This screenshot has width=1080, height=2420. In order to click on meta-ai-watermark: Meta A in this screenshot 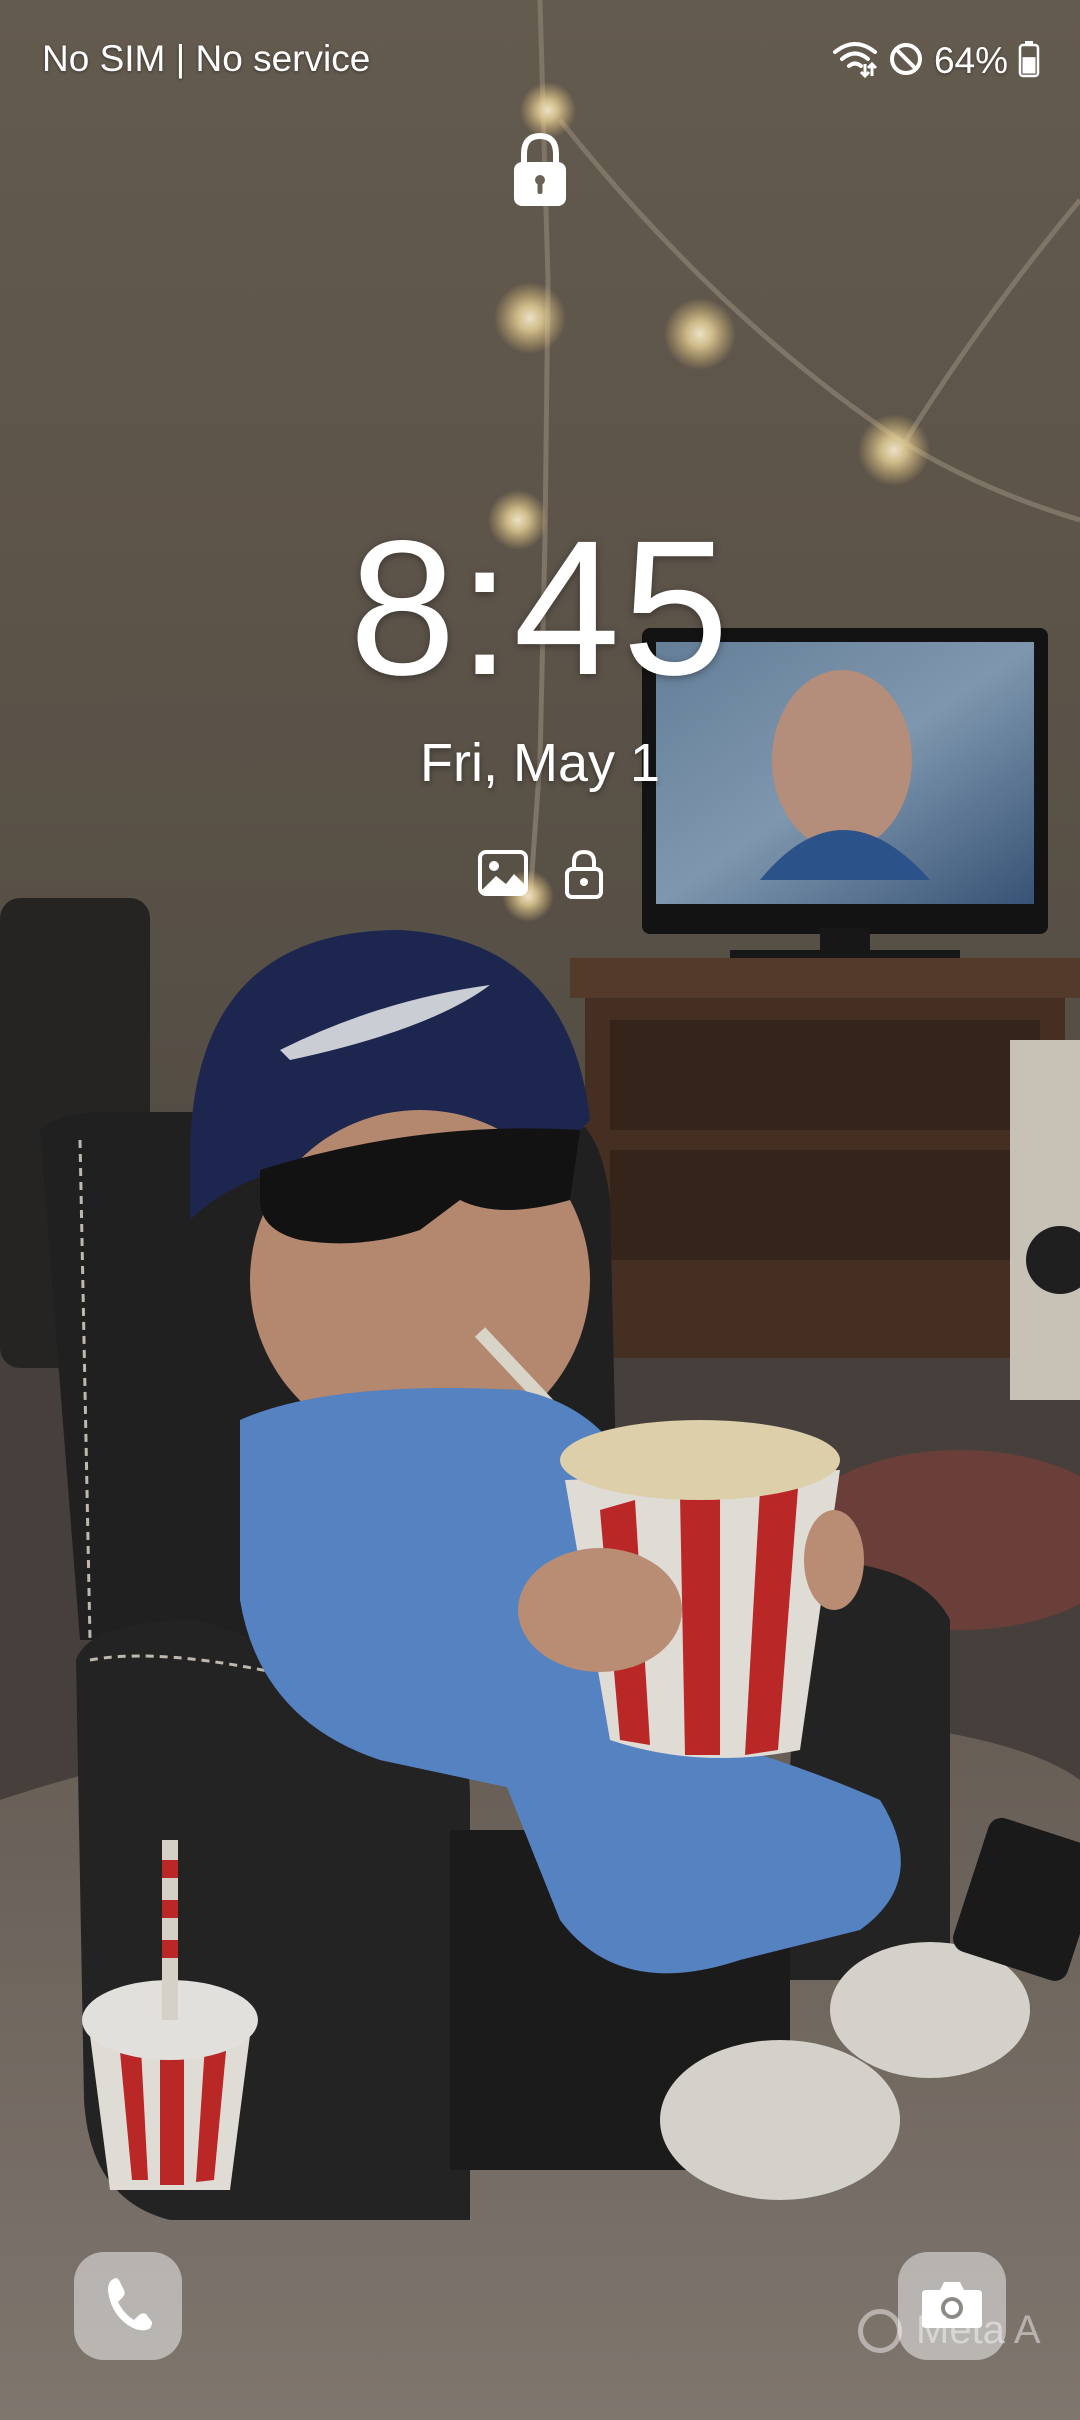, I will do `click(949, 2330)`.